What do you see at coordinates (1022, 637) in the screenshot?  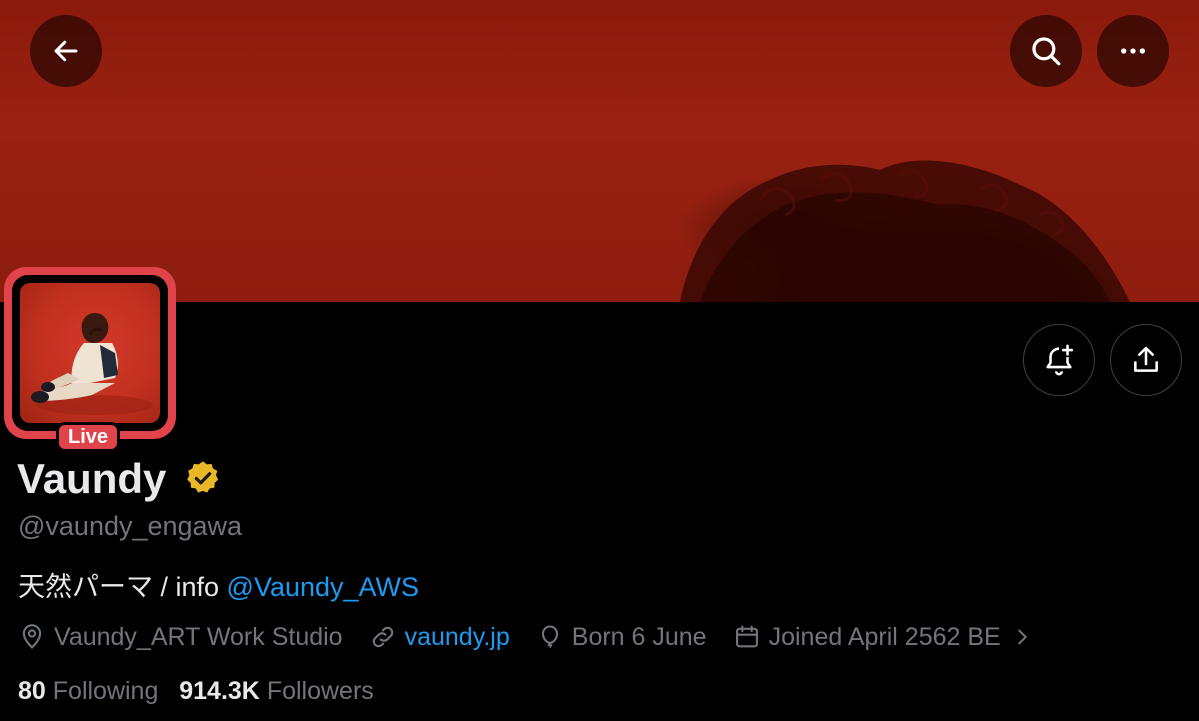 I see `chevron-right-icon` at bounding box center [1022, 637].